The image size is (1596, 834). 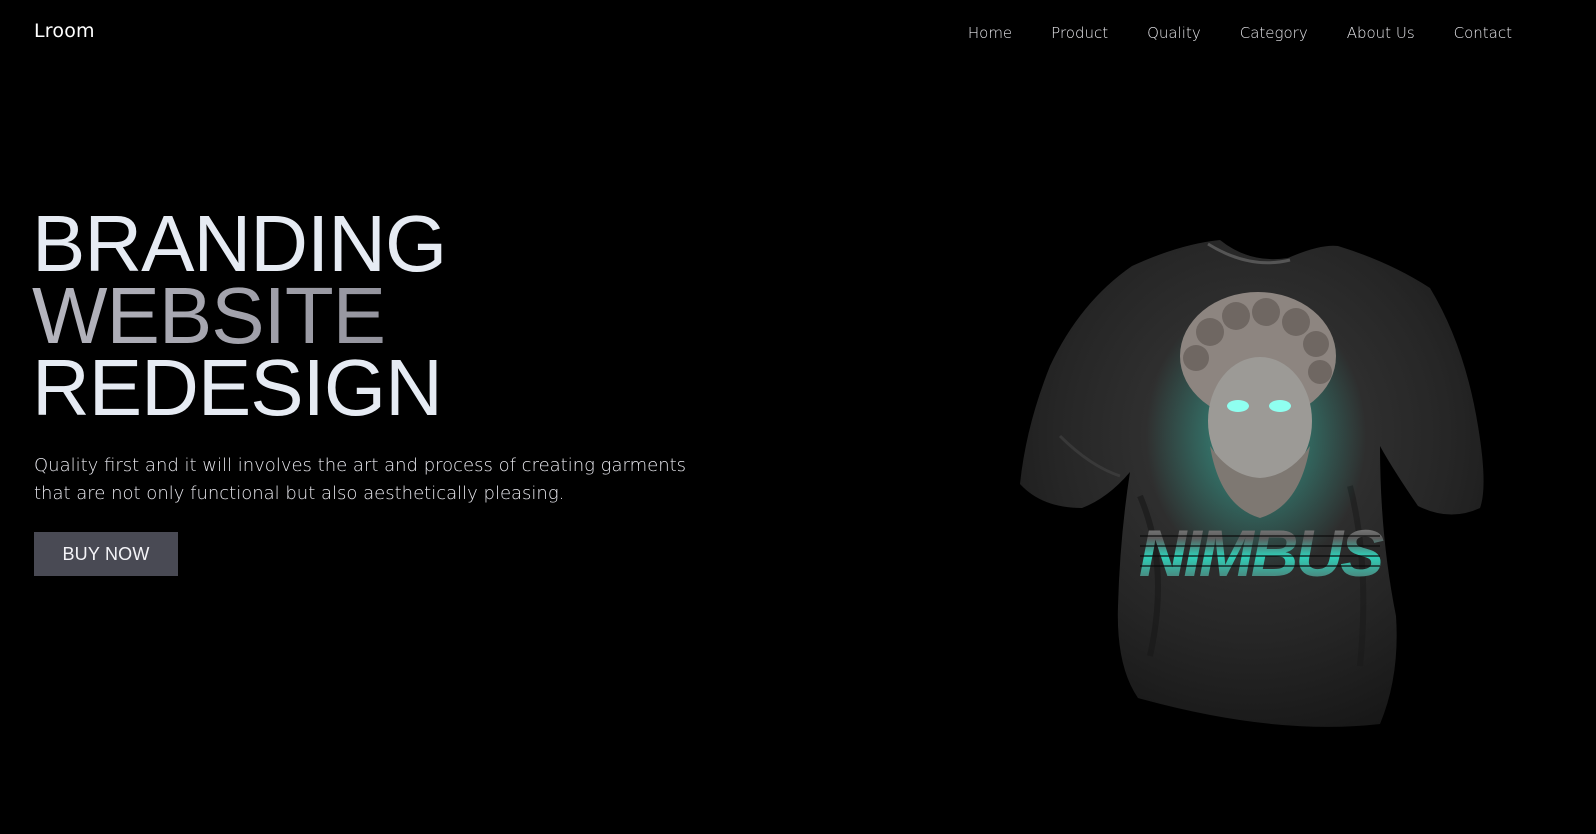 I want to click on hero-title-line-redesign: REDESIGN, so click(x=237, y=387).